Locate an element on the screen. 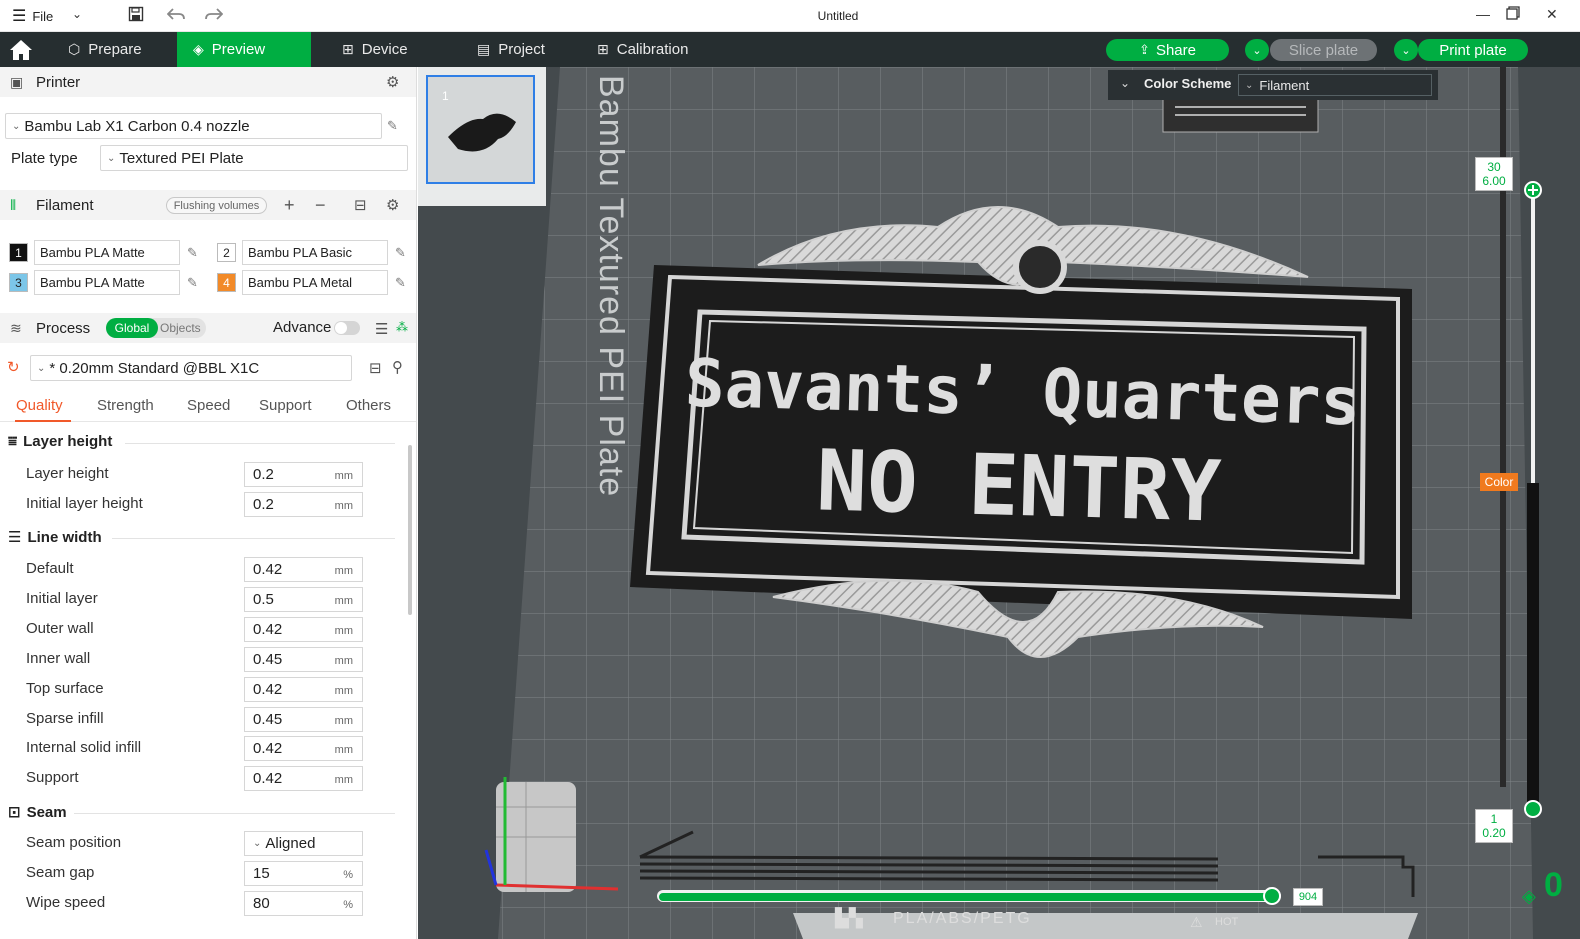 This screenshot has width=1580, height=939. line-width-top-surface-input: 0.42 mm is located at coordinates (303, 689).